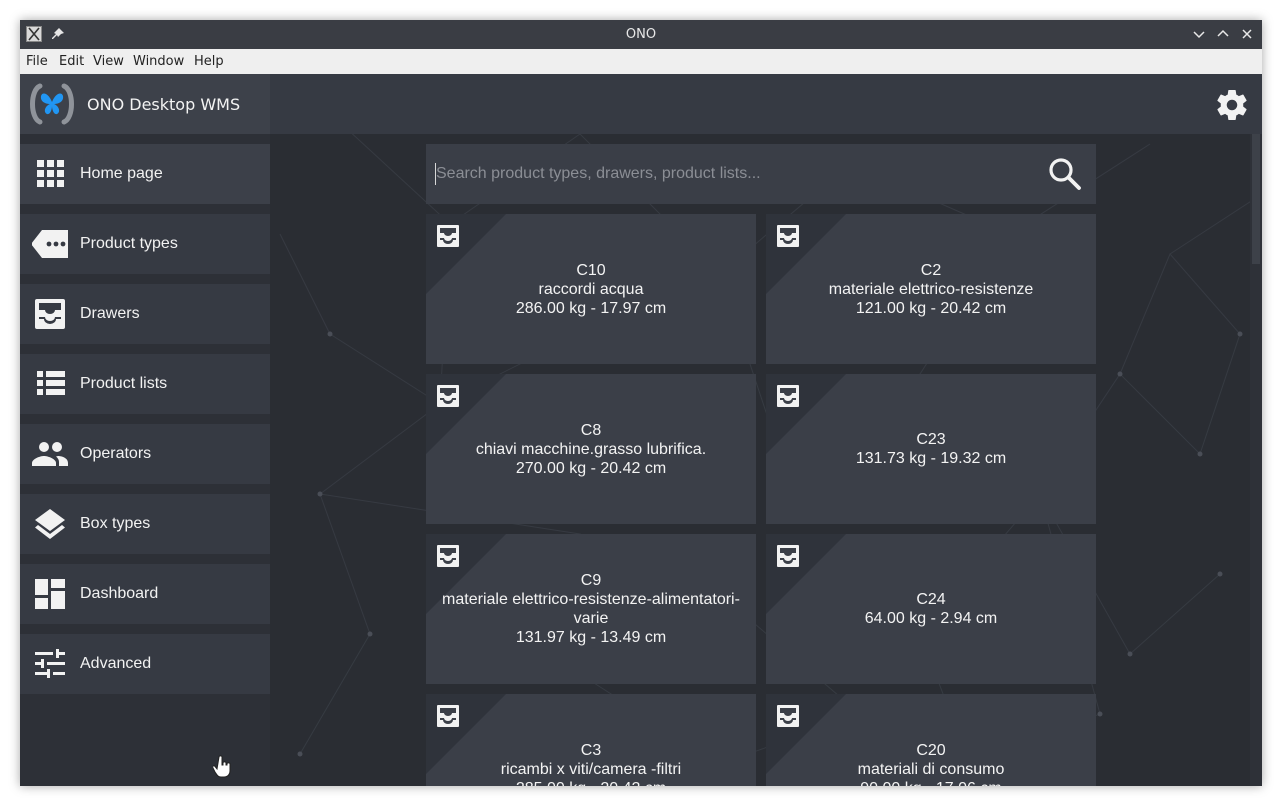 The height and width of the screenshot is (806, 1282). Describe the element at coordinates (52, 104) in the screenshot. I see `butterfly-logo-icon` at that location.